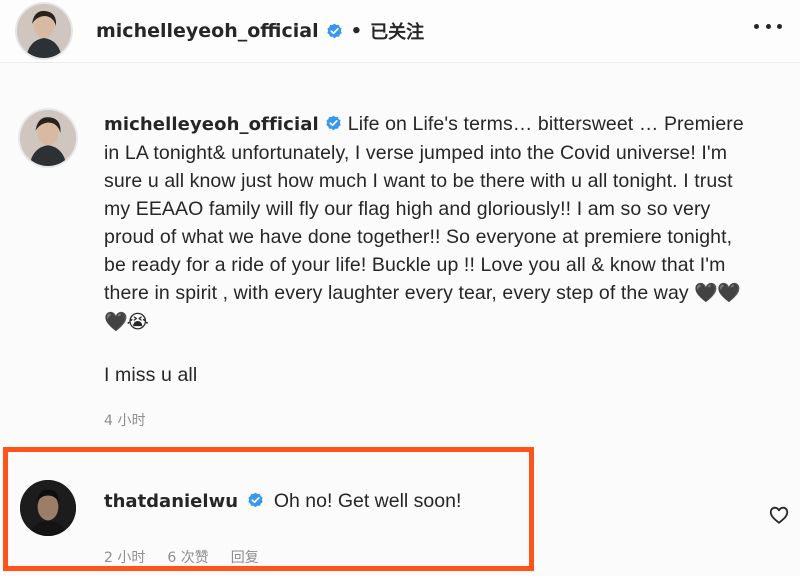 Image resolution: width=800 pixels, height=576 pixels. I want to click on comment-username: thatdanielwu, so click(171, 501).